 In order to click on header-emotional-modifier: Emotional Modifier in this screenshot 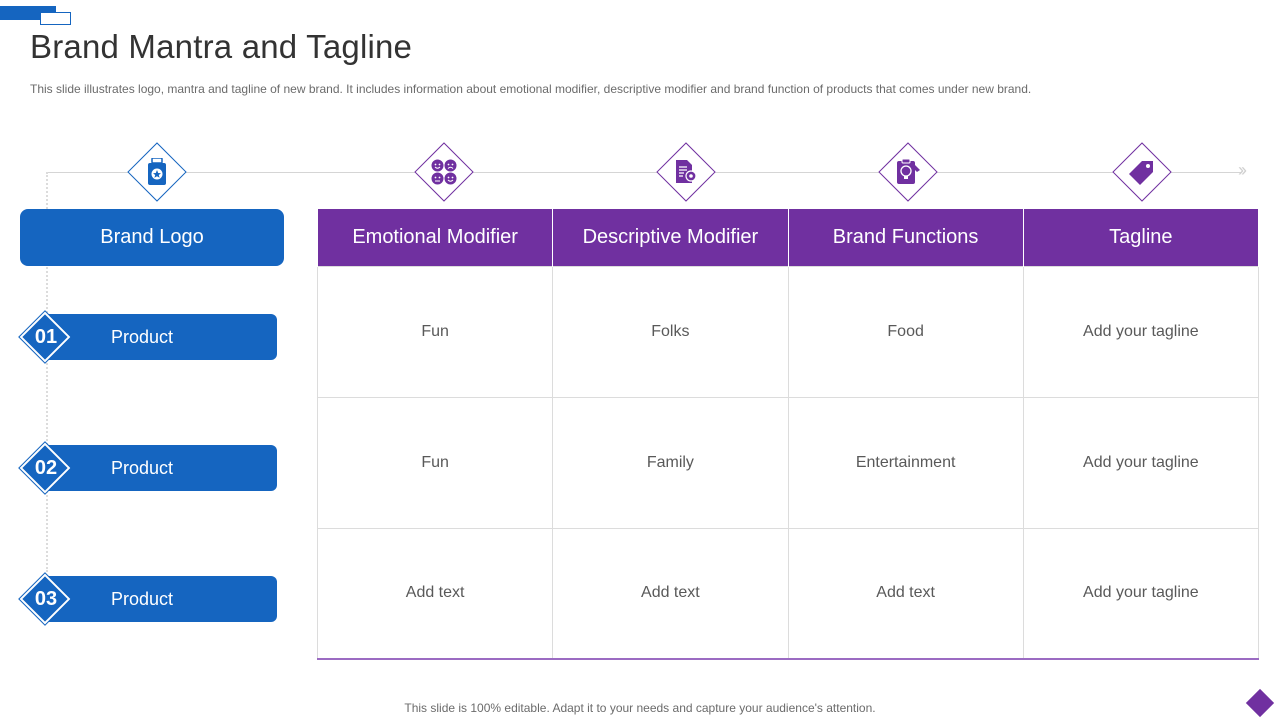, I will do `click(435, 237)`.